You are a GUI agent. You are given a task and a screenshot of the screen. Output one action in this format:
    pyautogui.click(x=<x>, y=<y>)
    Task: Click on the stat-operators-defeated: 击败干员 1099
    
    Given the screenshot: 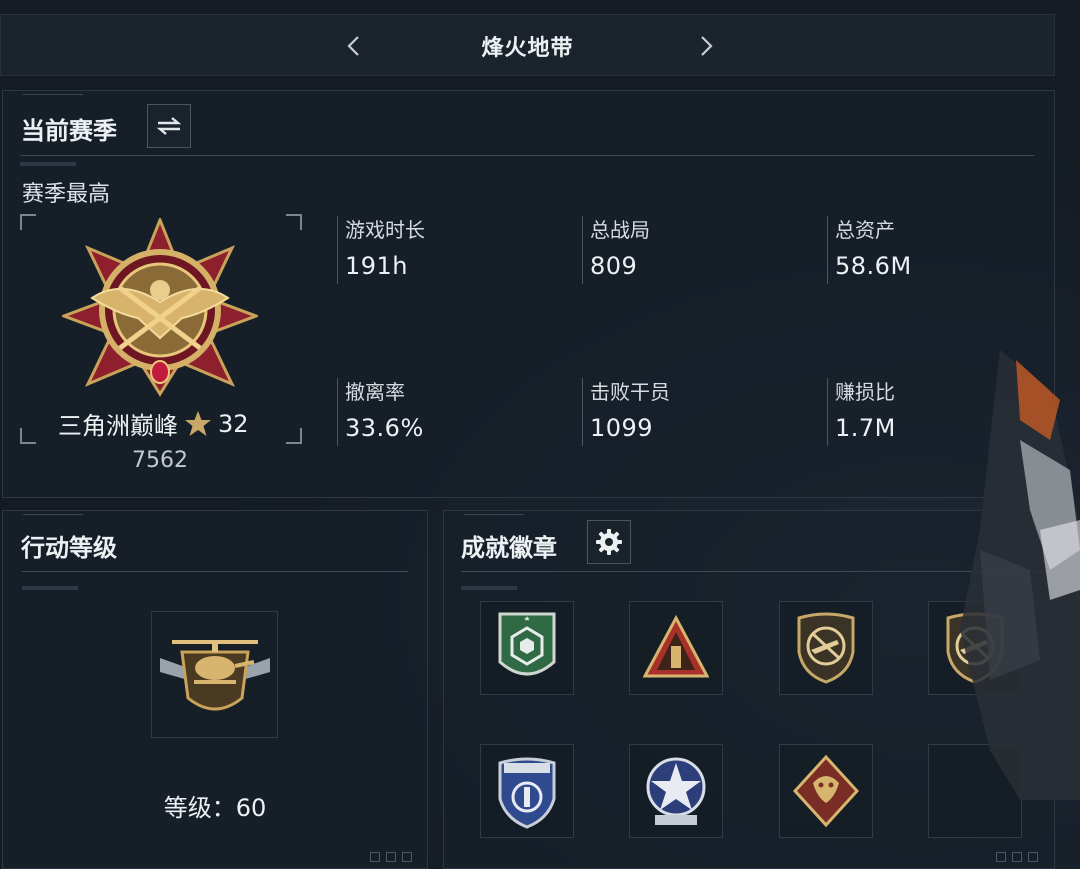 What is the action you would take?
    pyautogui.click(x=692, y=411)
    